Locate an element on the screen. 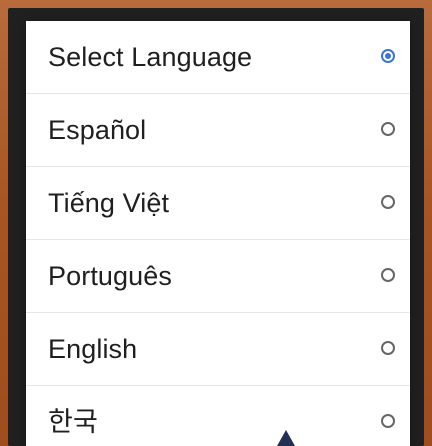 The image size is (432, 446). language-option-english: English is located at coordinates (218, 349).